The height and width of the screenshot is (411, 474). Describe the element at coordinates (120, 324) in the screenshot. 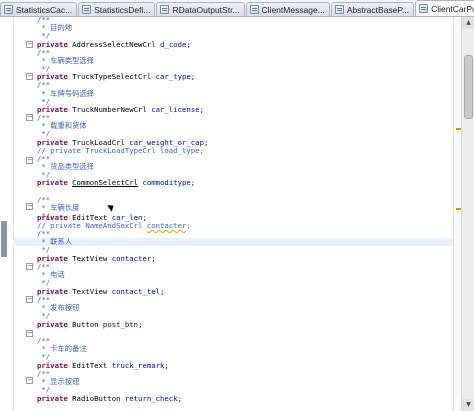

I see `field-name: post_btn` at that location.